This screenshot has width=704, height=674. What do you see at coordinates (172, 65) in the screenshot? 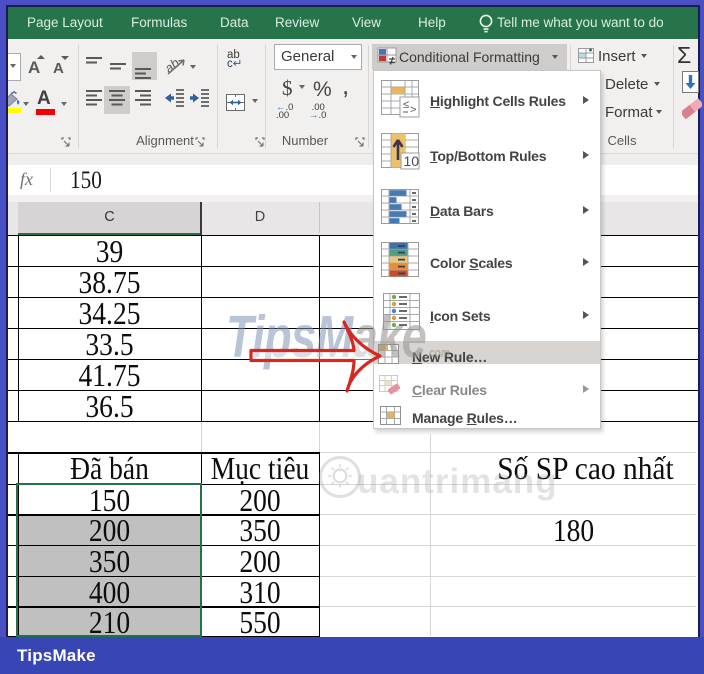
I see `svg-text: ab` at bounding box center [172, 65].